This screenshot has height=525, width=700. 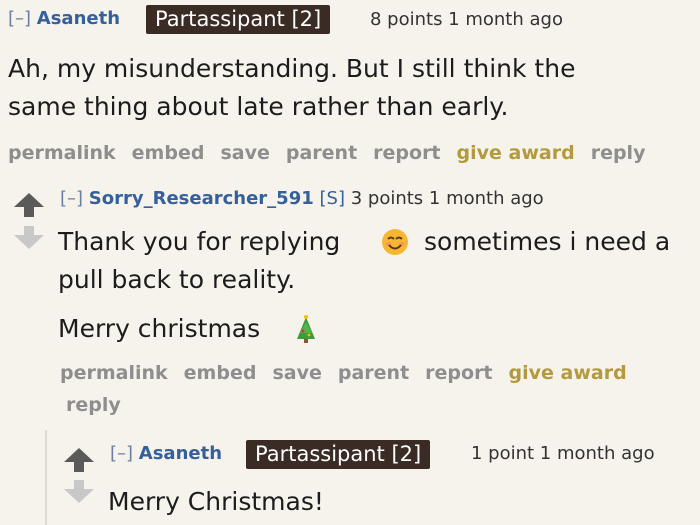 I want to click on submitter-tag: [S], so click(x=332, y=198).